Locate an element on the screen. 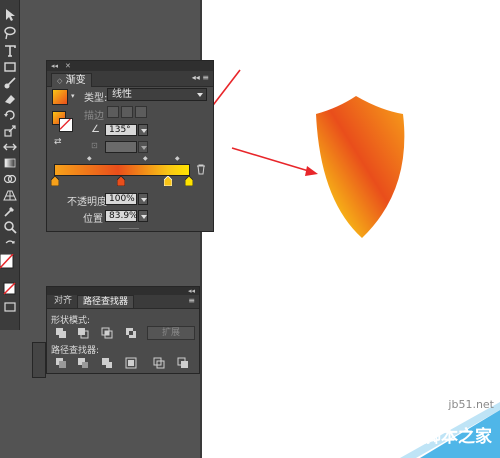 This screenshot has width=500, height=458. close-icon: ✕ is located at coordinates (68, 66).